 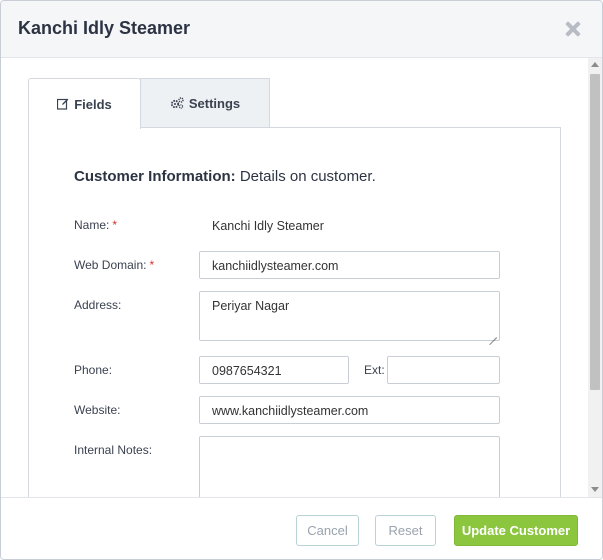 I want to click on website-input: www.kanchiidlysteamer.com, so click(x=349, y=410).